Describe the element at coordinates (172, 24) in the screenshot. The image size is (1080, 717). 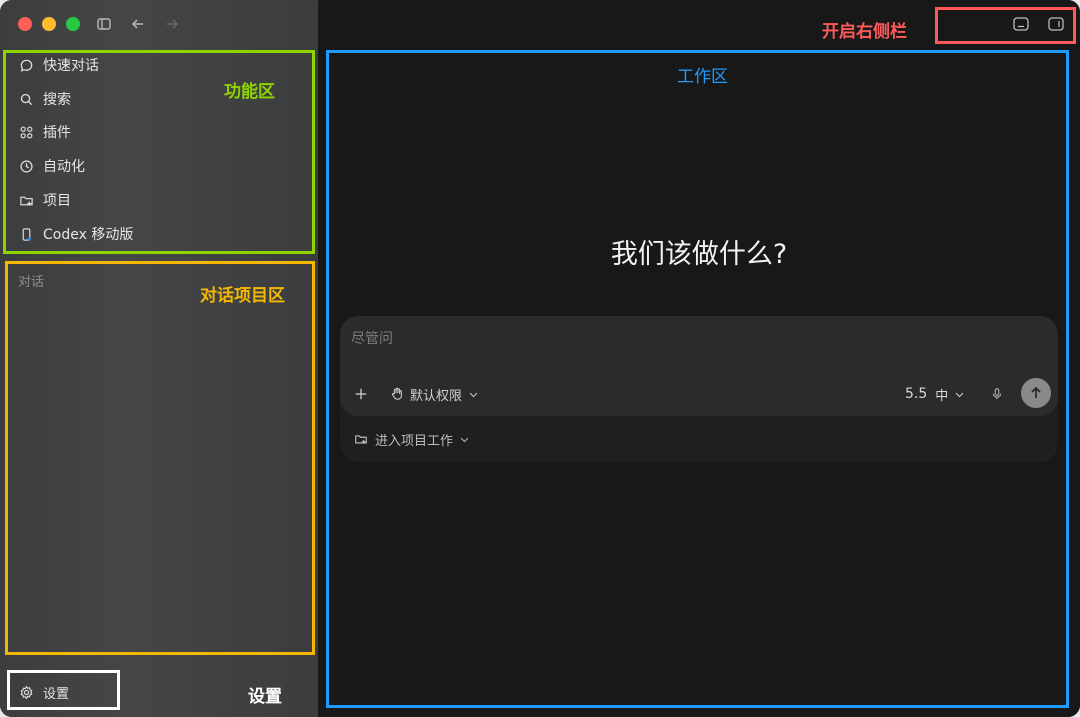
I see `forward-arrow-icon` at that location.